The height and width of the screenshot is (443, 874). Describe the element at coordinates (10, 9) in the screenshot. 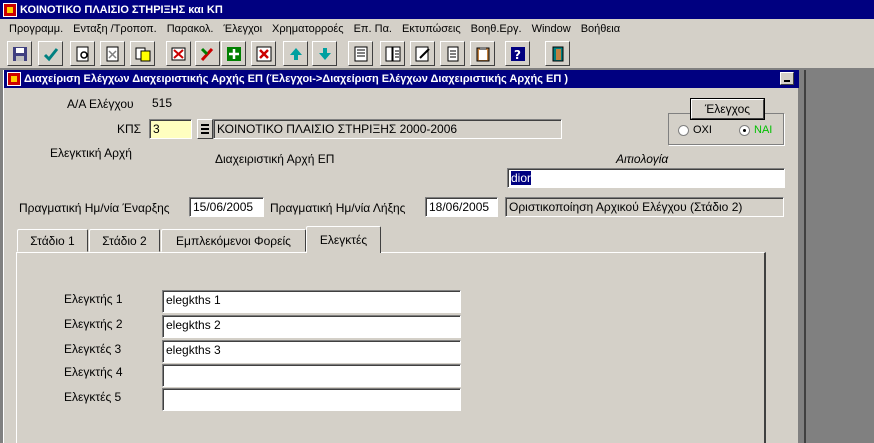

I see `app-icon` at that location.